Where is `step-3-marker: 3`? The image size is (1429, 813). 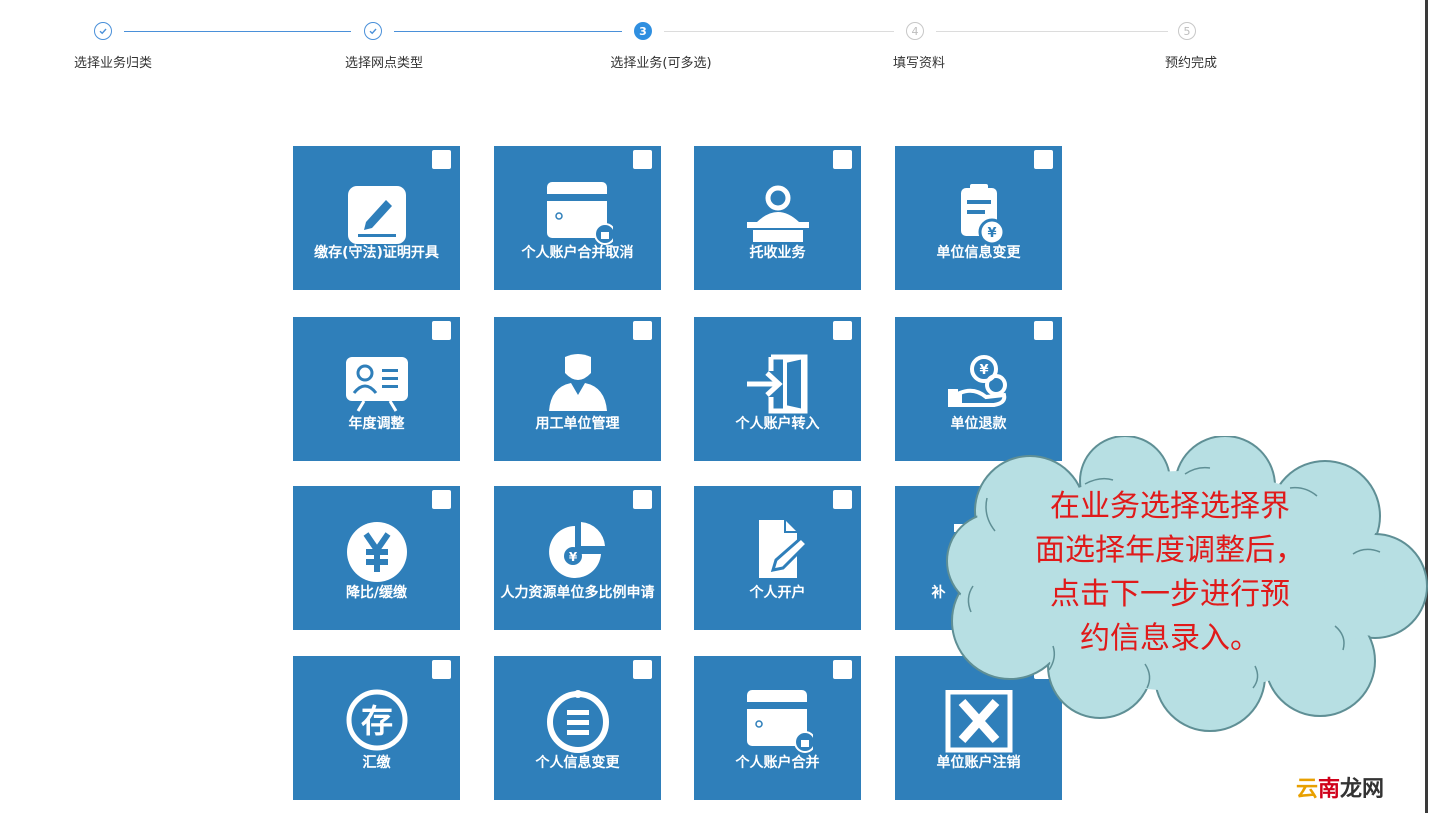
step-3-marker: 3 is located at coordinates (643, 31).